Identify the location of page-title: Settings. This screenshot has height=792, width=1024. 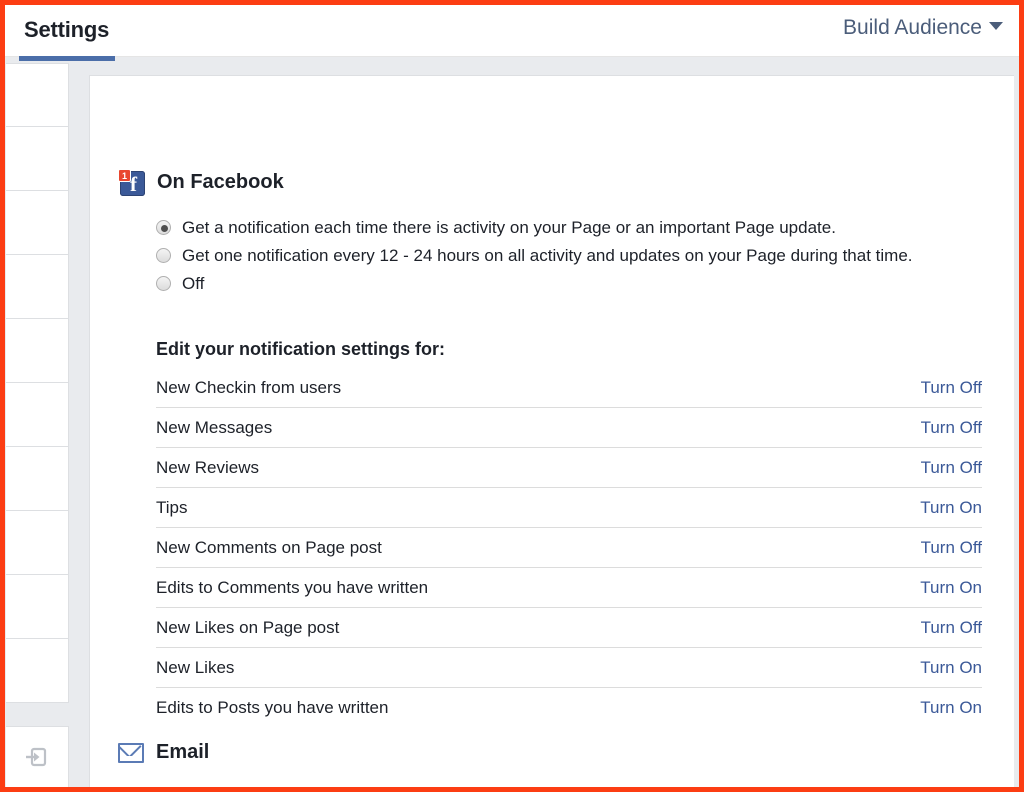
(67, 29).